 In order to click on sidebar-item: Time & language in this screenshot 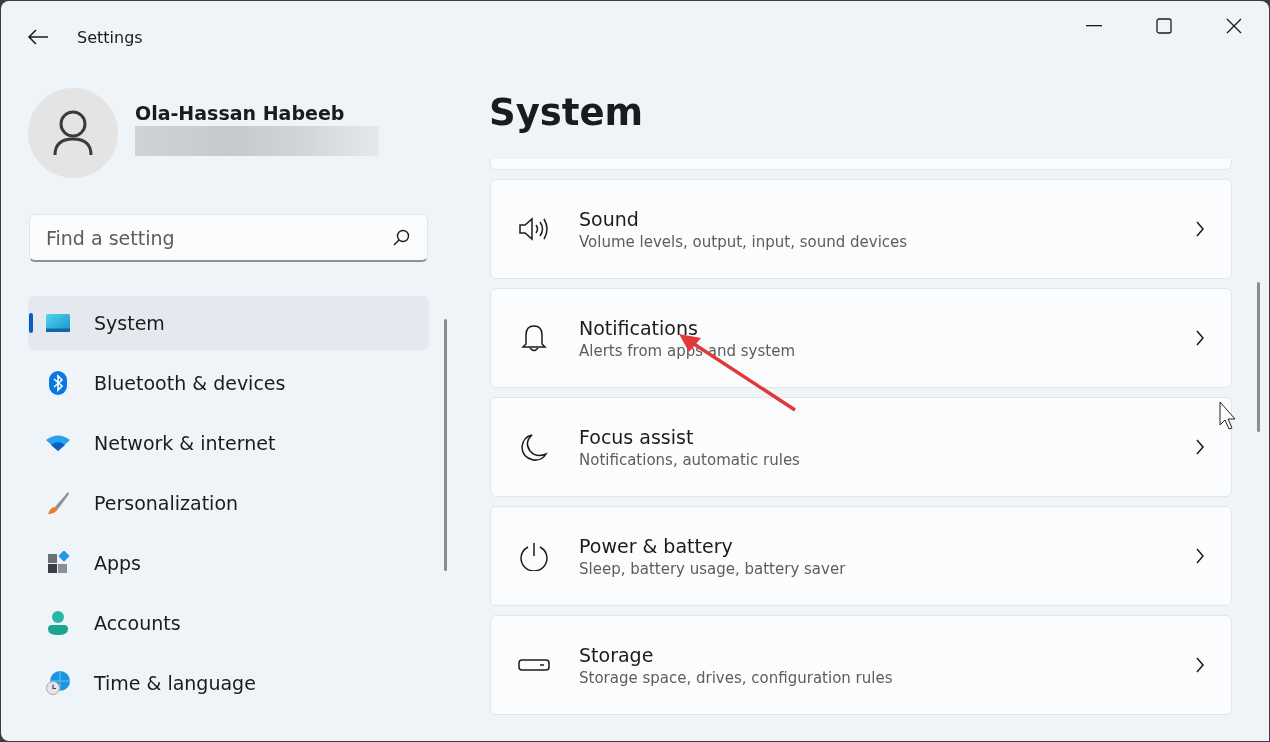, I will do `click(228, 683)`.